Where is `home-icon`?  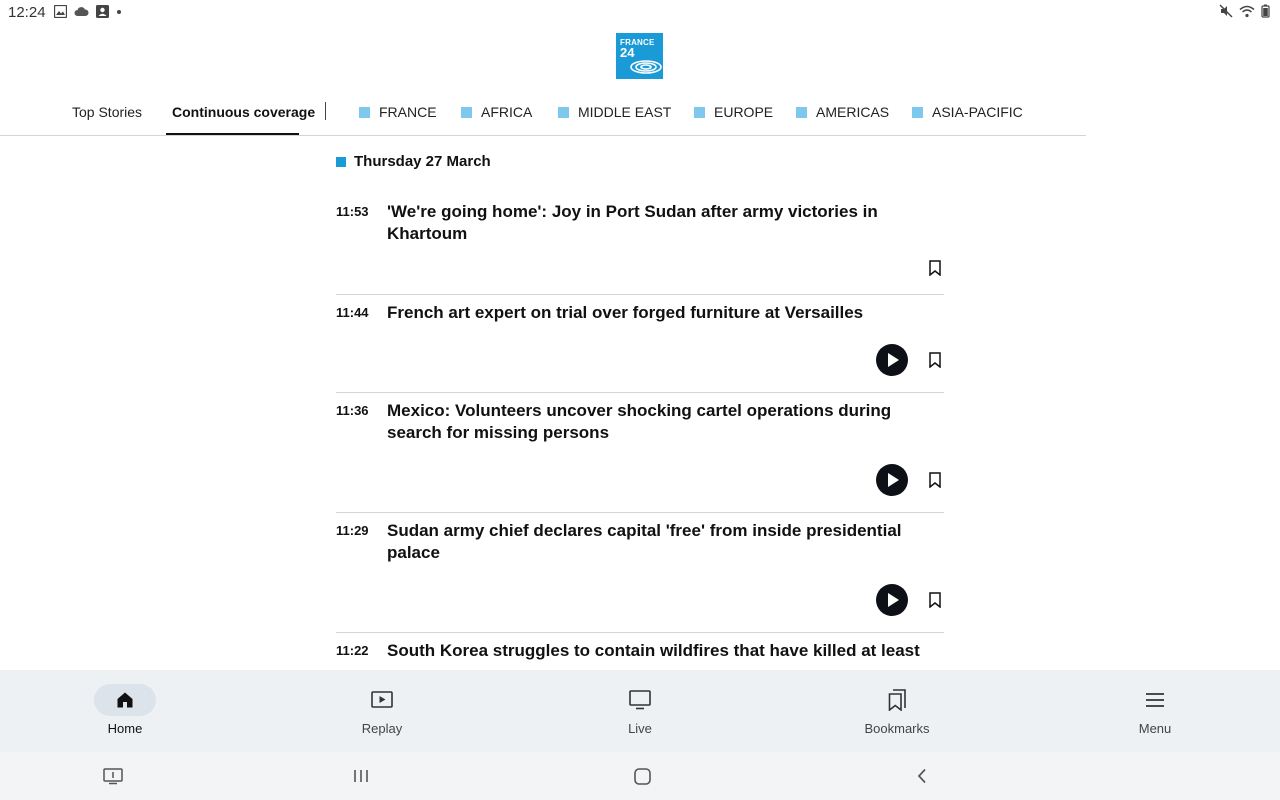 home-icon is located at coordinates (125, 700).